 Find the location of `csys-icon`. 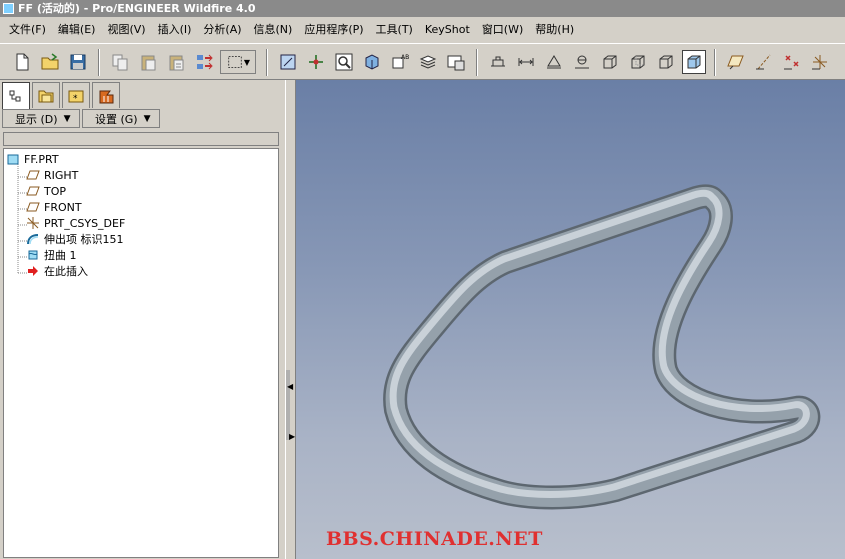

csys-icon is located at coordinates (33, 223).